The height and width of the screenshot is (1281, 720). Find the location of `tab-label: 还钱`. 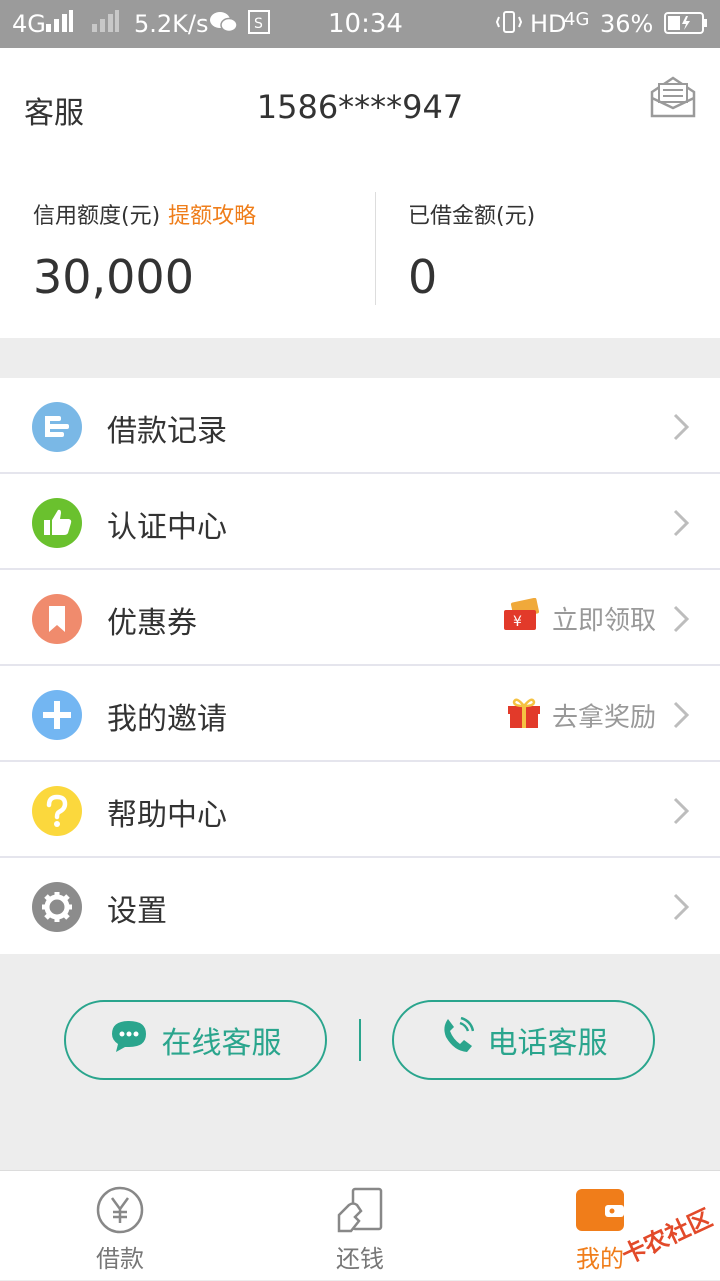

tab-label: 还钱 is located at coordinates (360, 1259).